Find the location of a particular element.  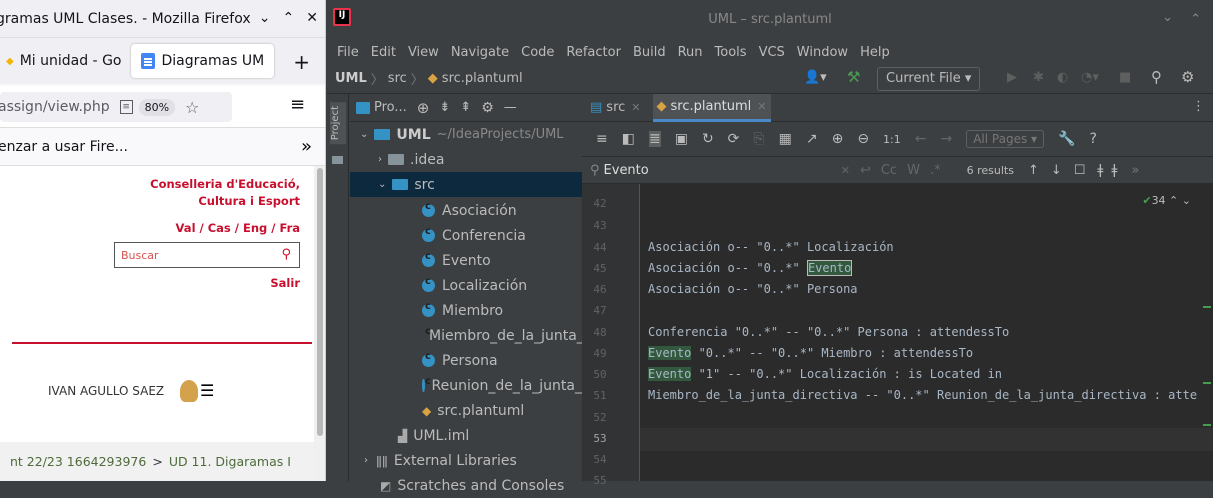

external-icon: ↗ is located at coordinates (812, 139).